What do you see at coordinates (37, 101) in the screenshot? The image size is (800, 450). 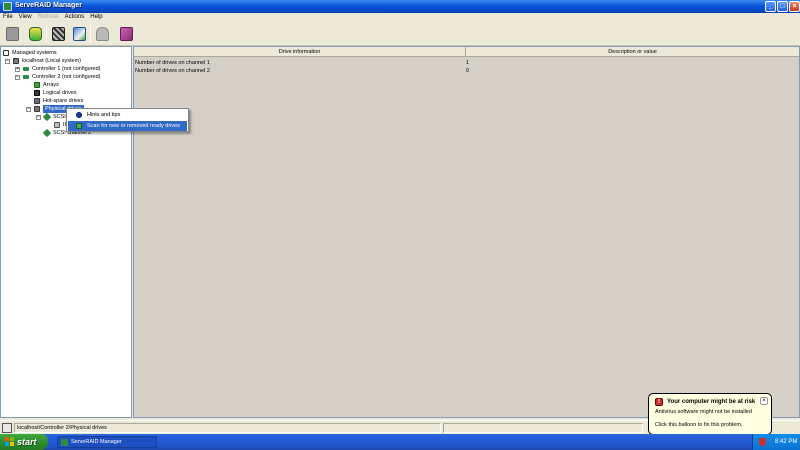 I see `hot-spare-icon` at bounding box center [37, 101].